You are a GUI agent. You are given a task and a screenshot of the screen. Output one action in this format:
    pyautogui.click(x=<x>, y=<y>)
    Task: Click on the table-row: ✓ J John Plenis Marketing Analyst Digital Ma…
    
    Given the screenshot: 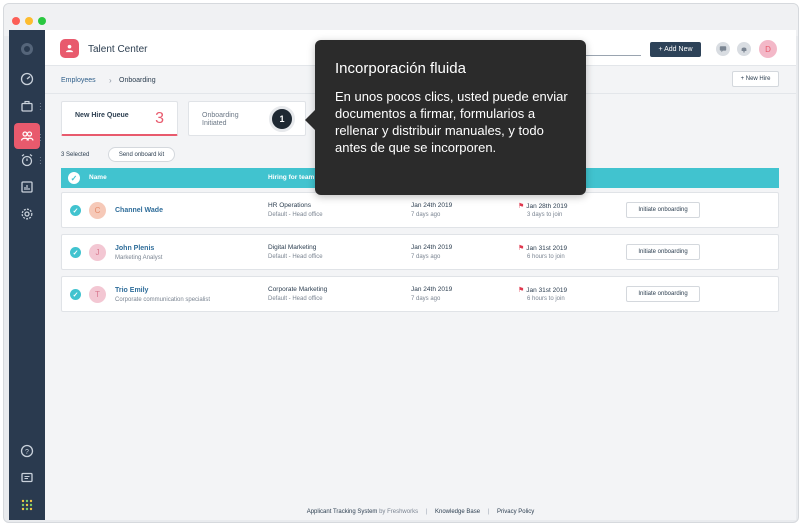 What is the action you would take?
    pyautogui.click(x=420, y=252)
    